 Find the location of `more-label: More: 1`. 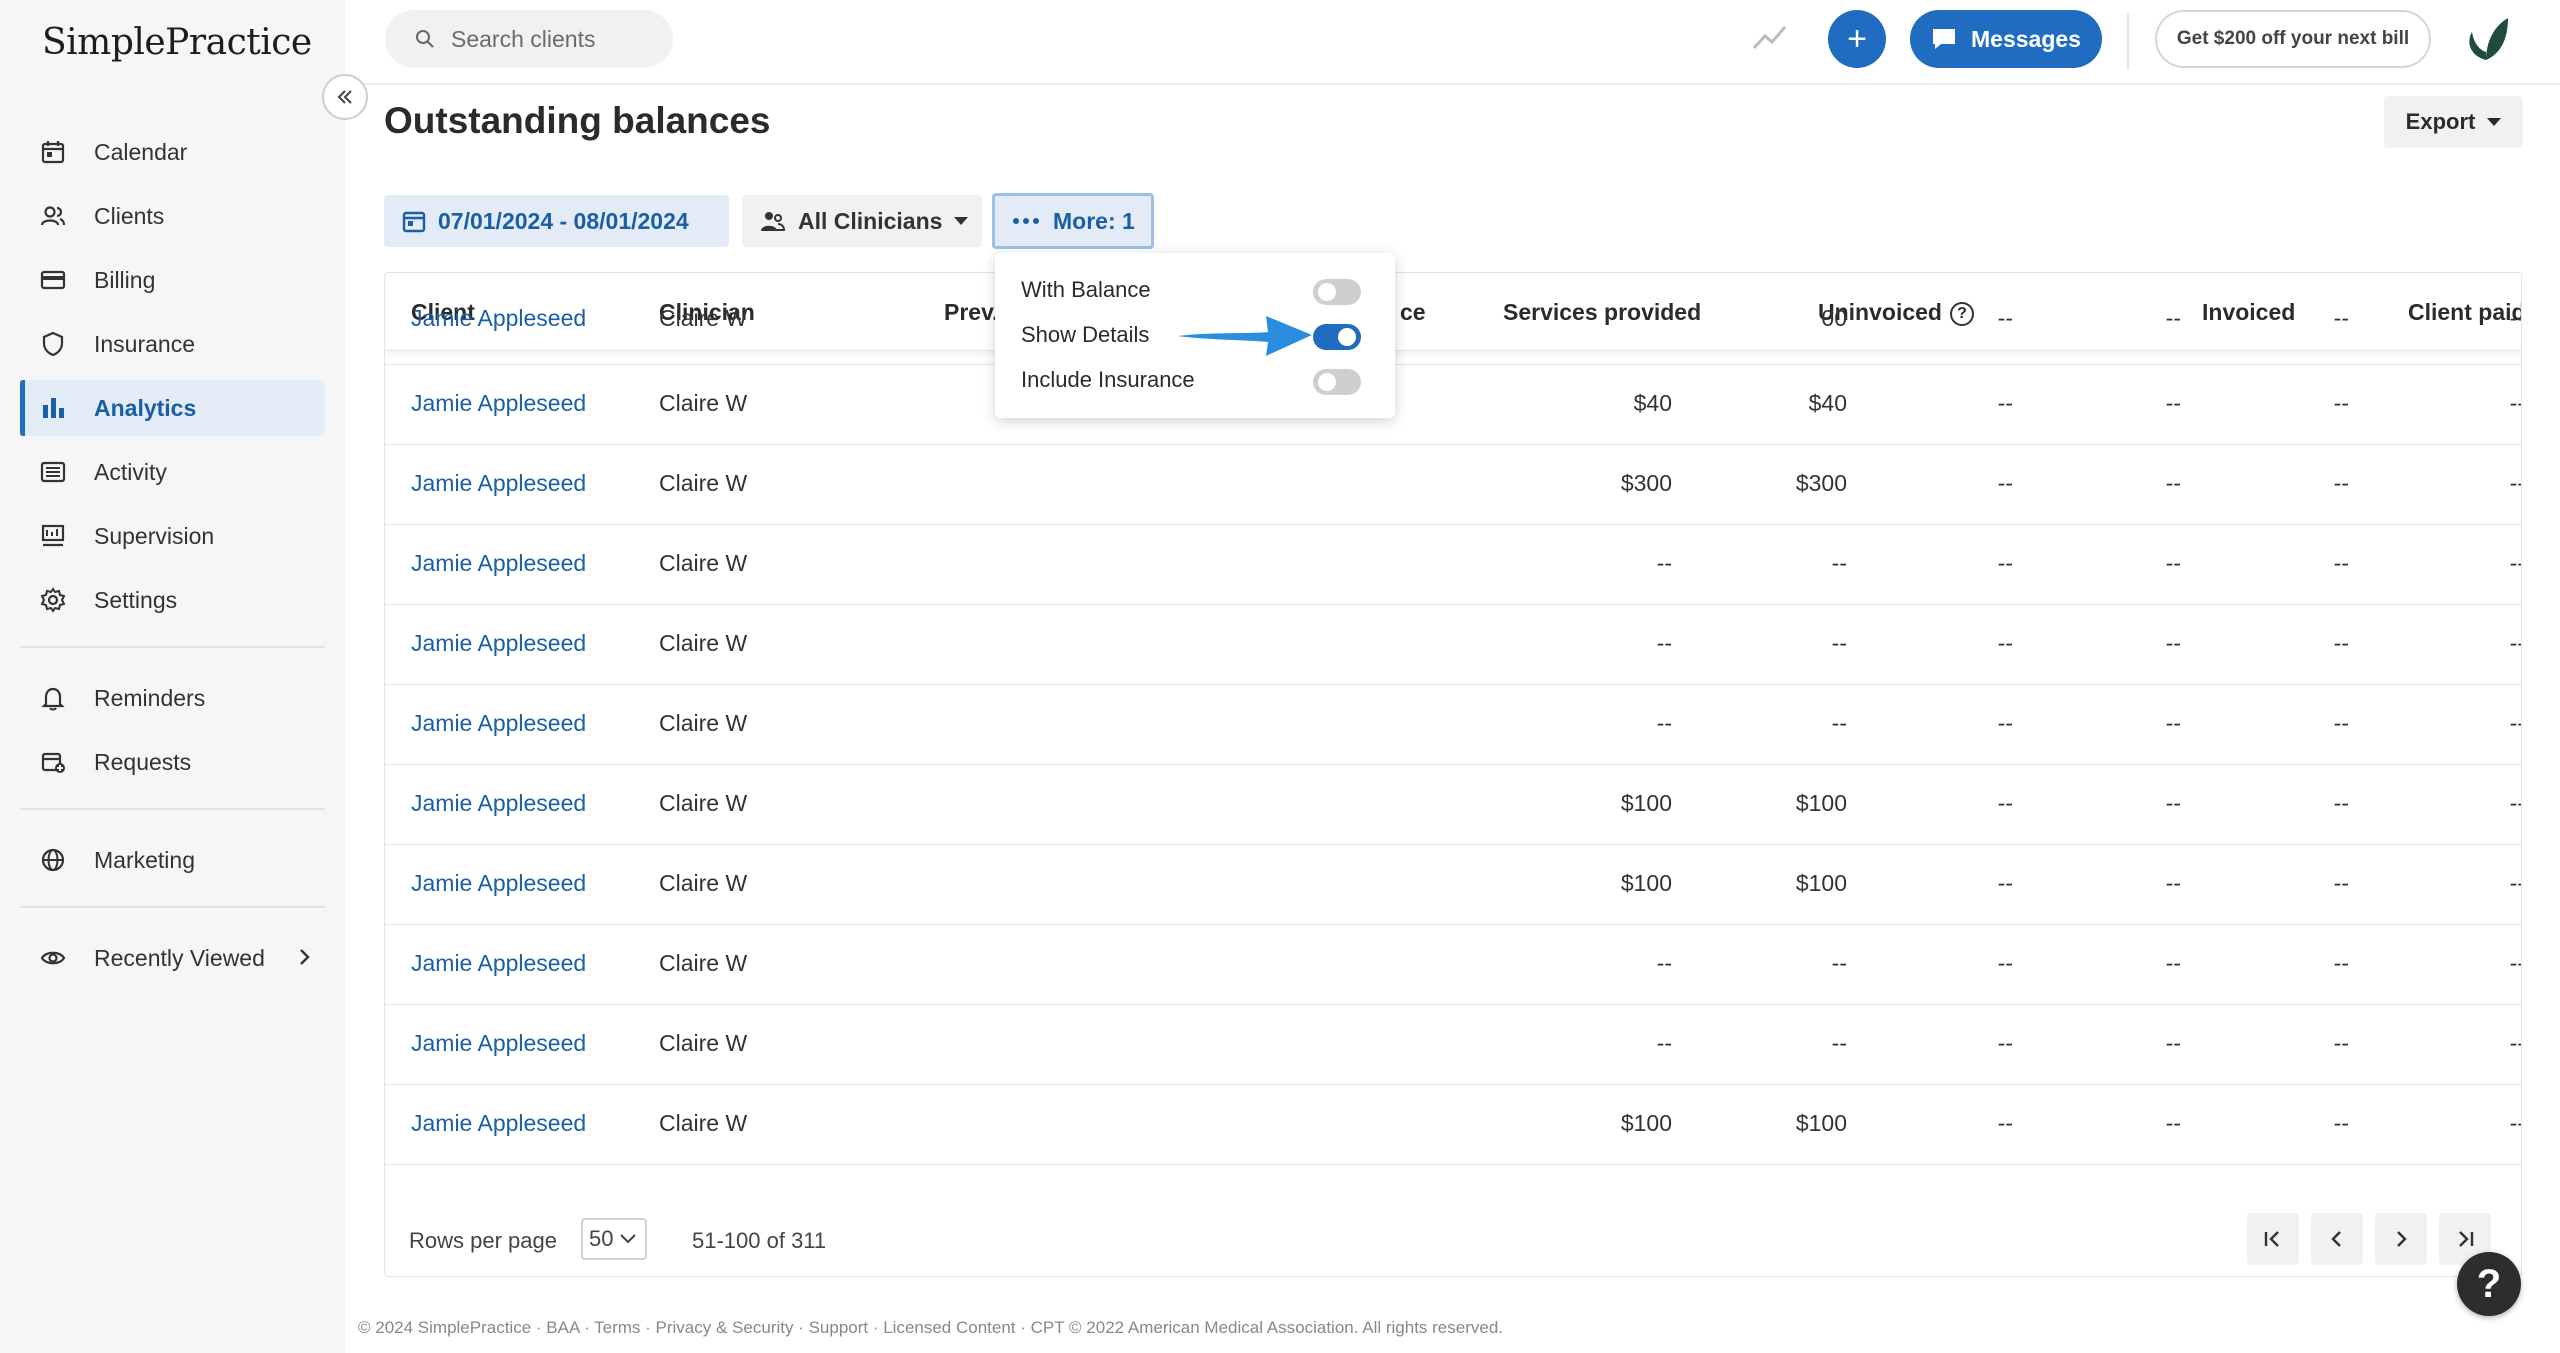

more-label: More: 1 is located at coordinates (1094, 220).